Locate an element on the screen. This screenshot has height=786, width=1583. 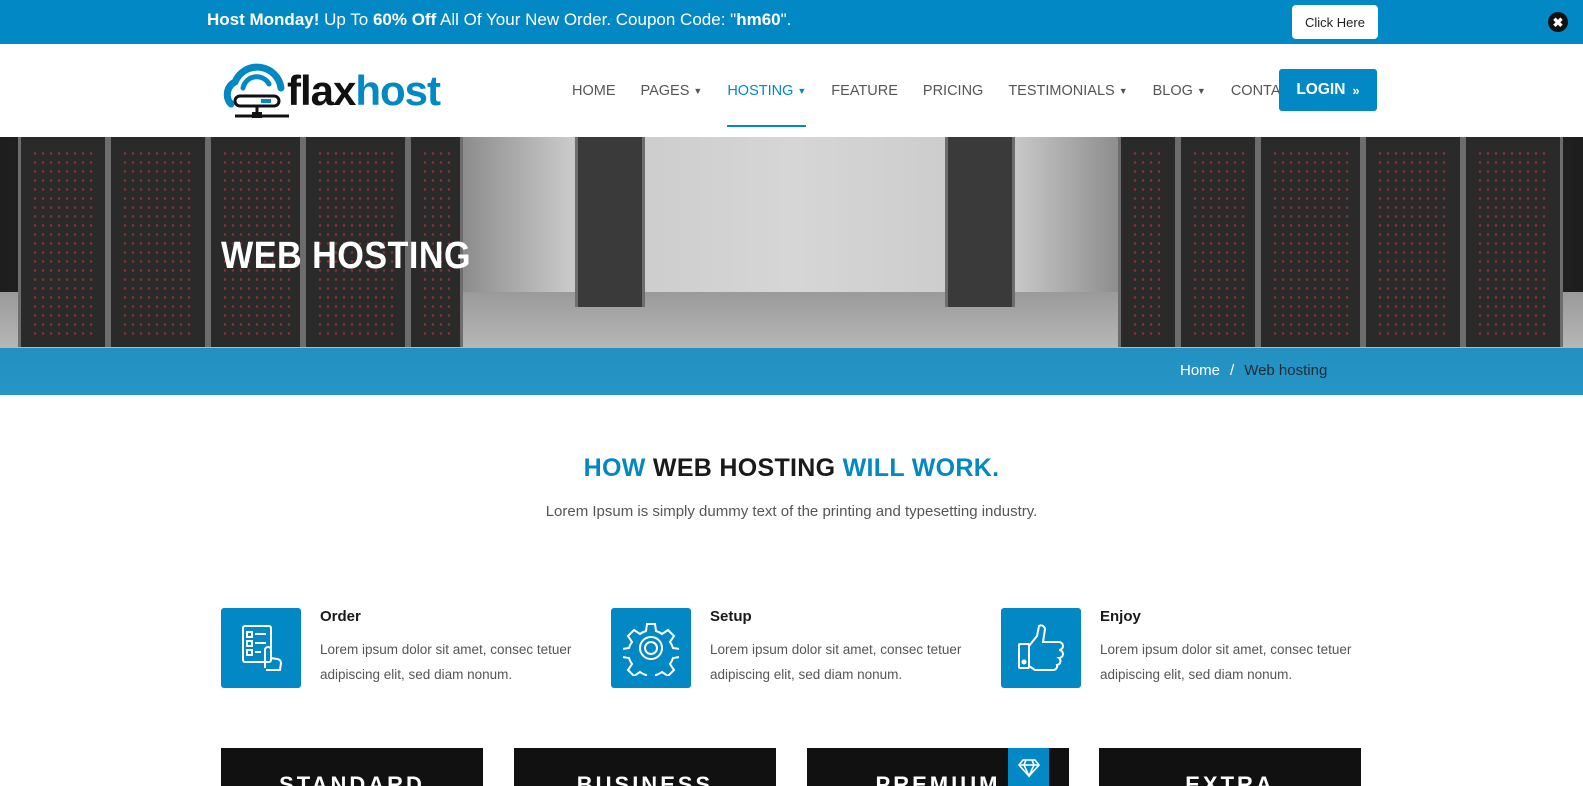
nav-item-label: BLOG is located at coordinates (1172, 90).